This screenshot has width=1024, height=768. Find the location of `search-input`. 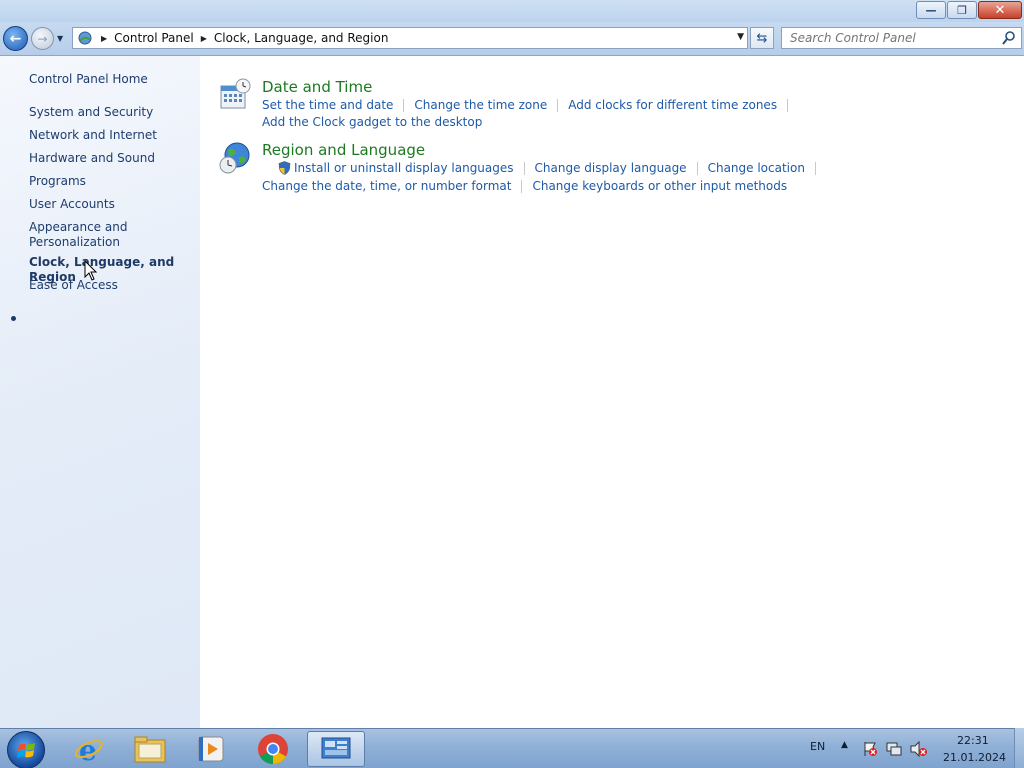

search-input is located at coordinates (890, 38).